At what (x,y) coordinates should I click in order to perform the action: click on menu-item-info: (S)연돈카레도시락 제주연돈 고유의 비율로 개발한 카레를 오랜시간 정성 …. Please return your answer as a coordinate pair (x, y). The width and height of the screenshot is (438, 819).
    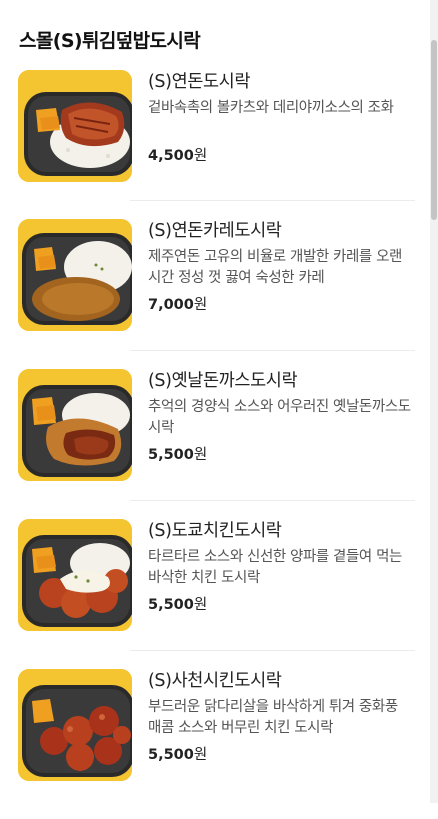
    Looking at the image, I should click on (280, 267).